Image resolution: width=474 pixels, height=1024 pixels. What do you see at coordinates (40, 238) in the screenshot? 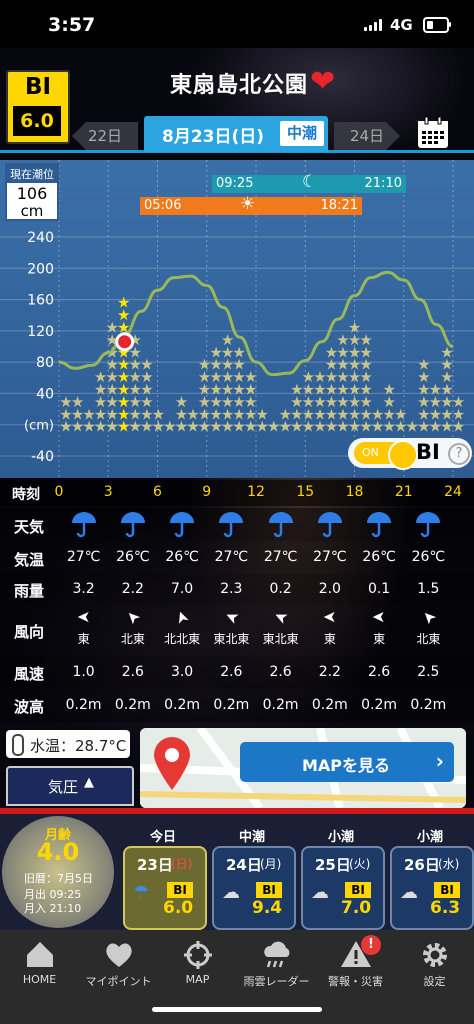
I see `y-tick-label: 240` at bounding box center [40, 238].